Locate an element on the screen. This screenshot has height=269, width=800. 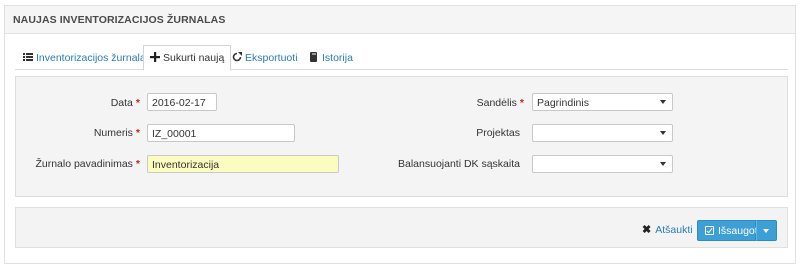
cancel-label: Atšaukti is located at coordinates (674, 230).